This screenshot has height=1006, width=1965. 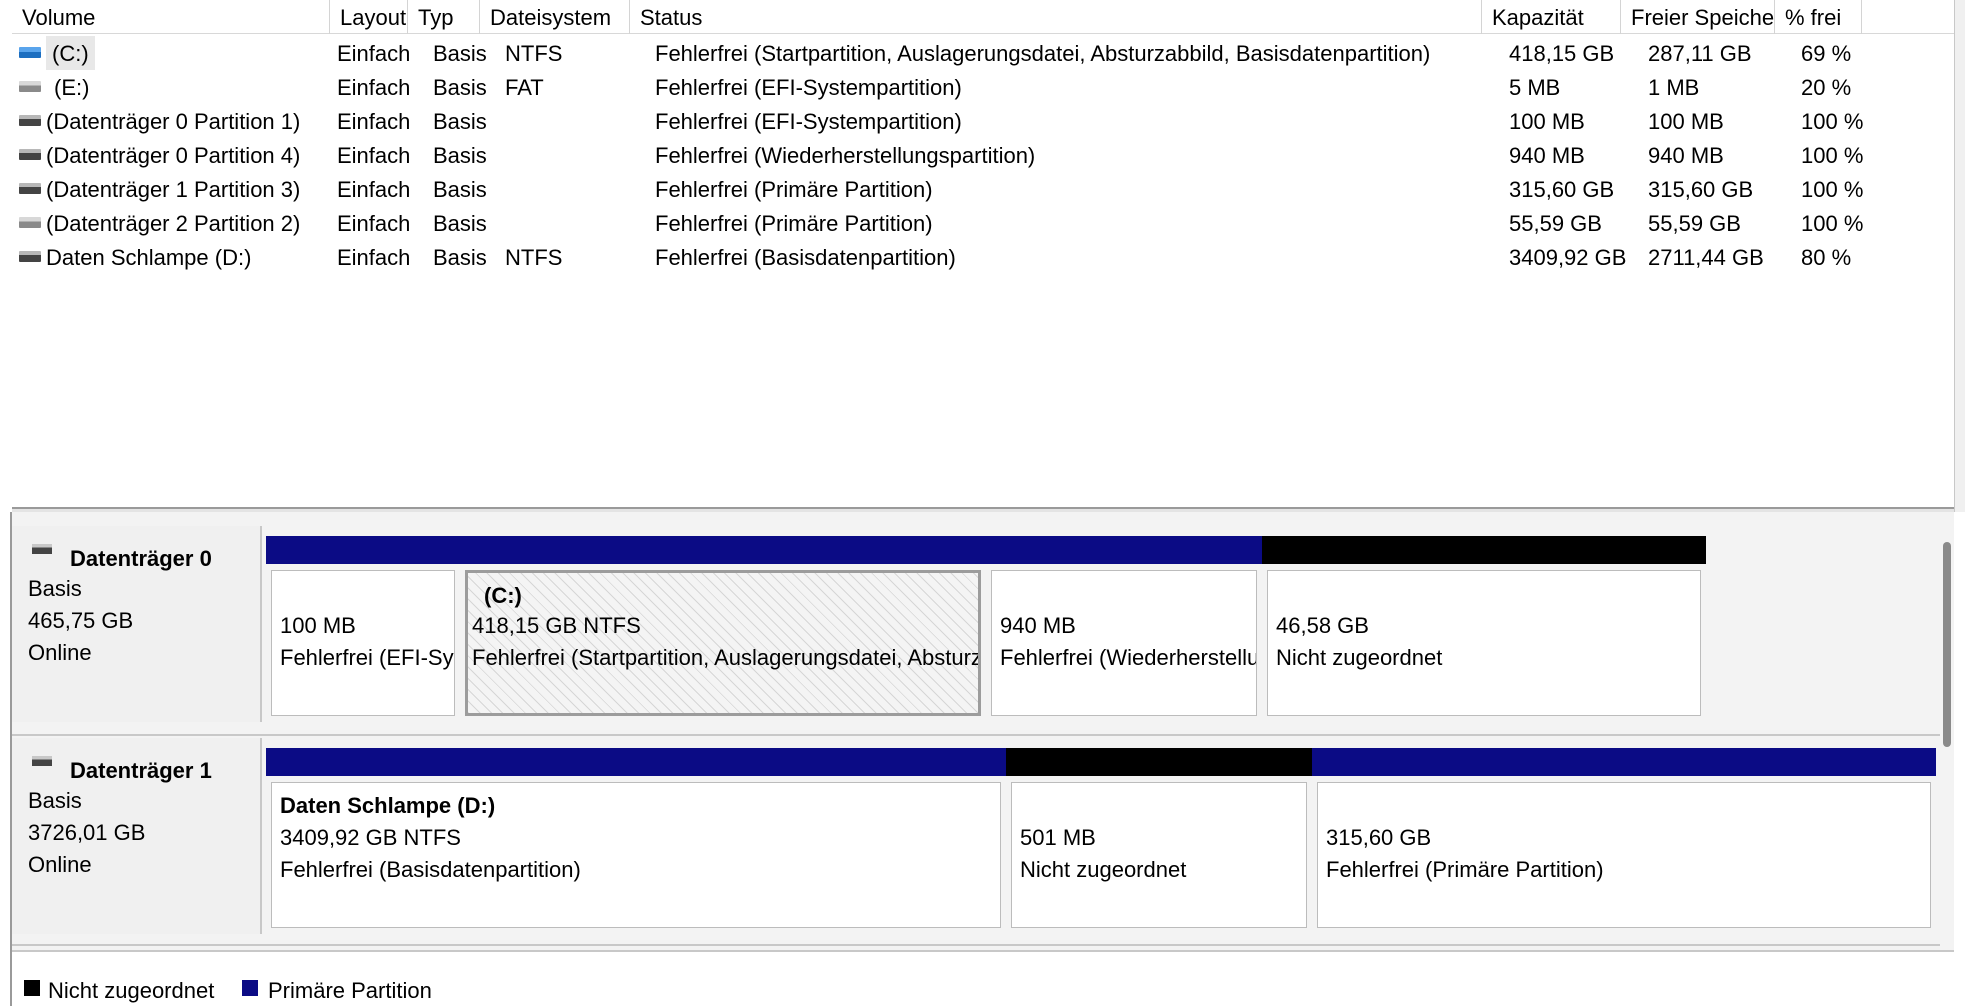 I want to click on partition-size: 100 MB, so click(x=318, y=625).